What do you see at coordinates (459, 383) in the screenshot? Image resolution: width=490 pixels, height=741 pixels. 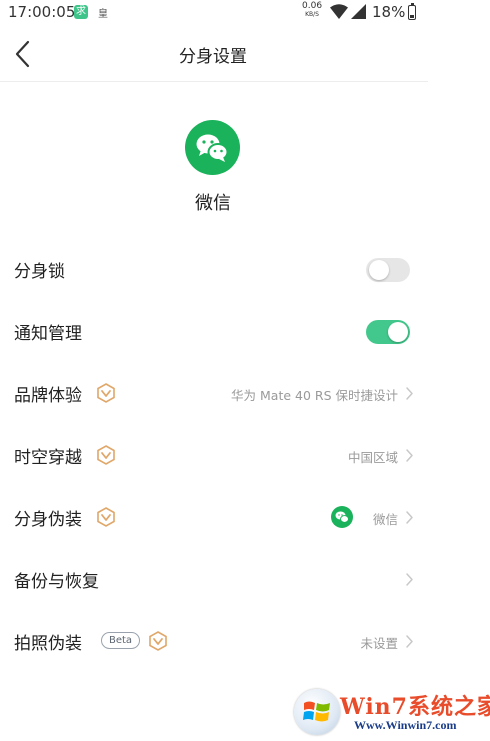 I see `right-margin` at bounding box center [459, 383].